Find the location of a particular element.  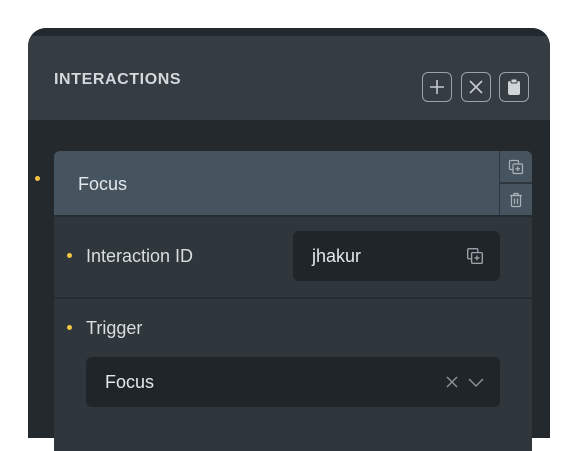

duplicate-interaction-button is located at coordinates (516, 166).